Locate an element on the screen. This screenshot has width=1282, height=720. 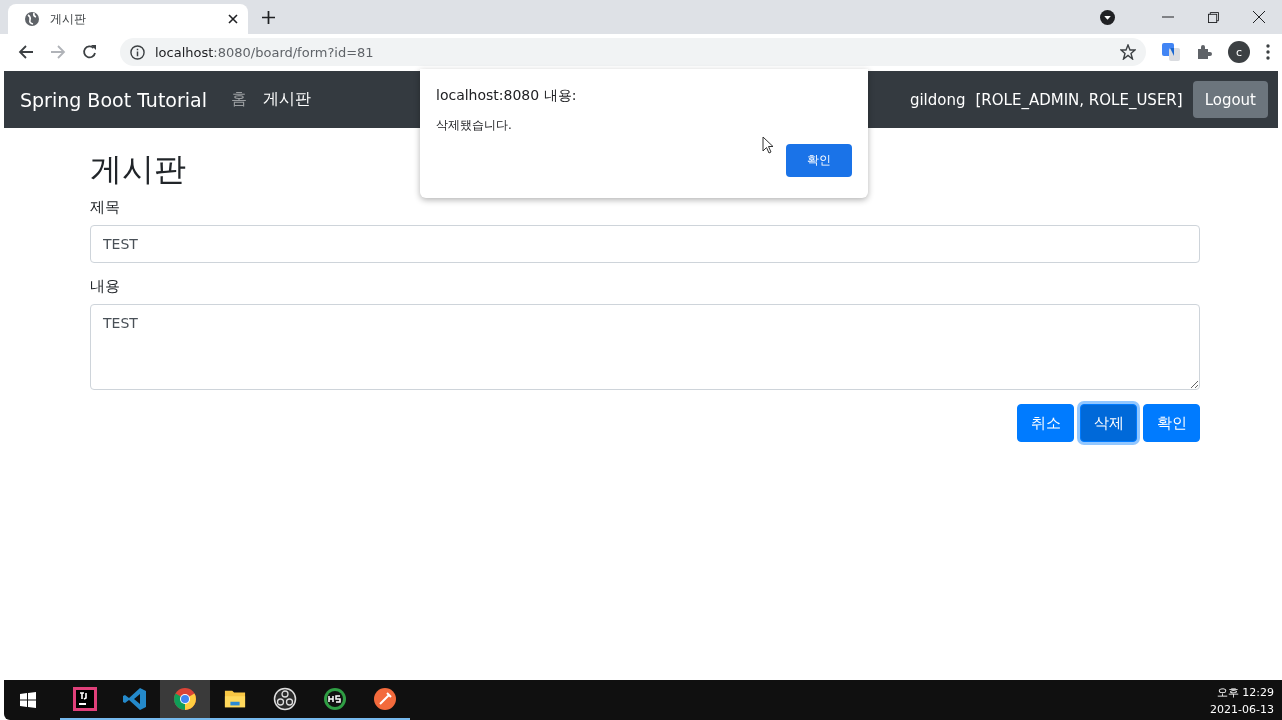
start-icon is located at coordinates (28, 700).